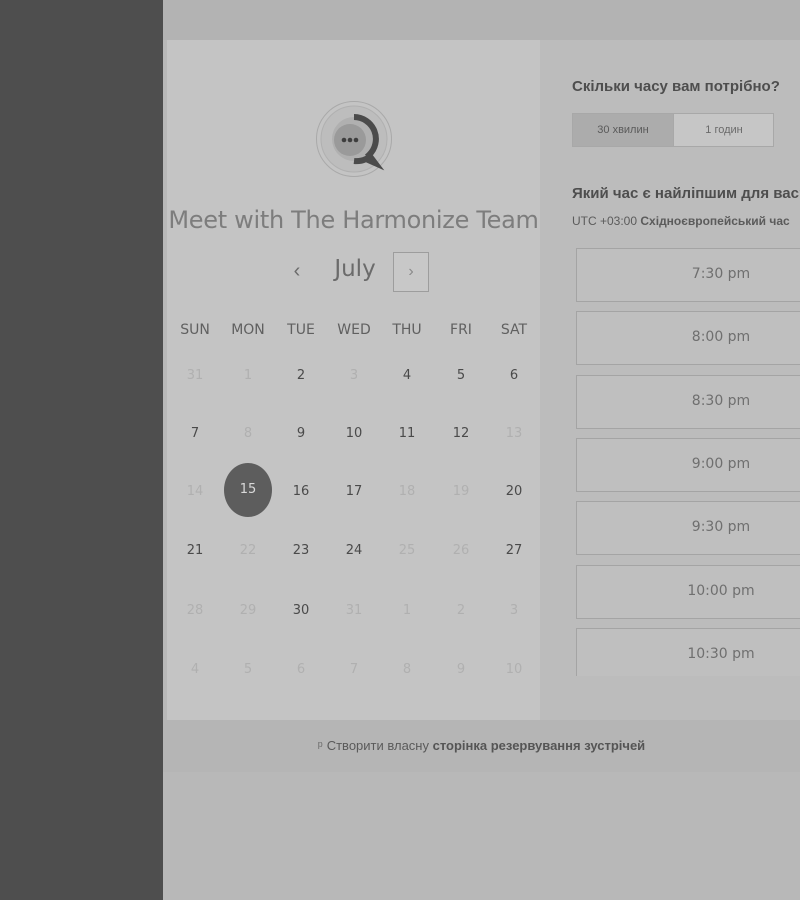  What do you see at coordinates (481, 20) in the screenshot?
I see `top-bar` at bounding box center [481, 20].